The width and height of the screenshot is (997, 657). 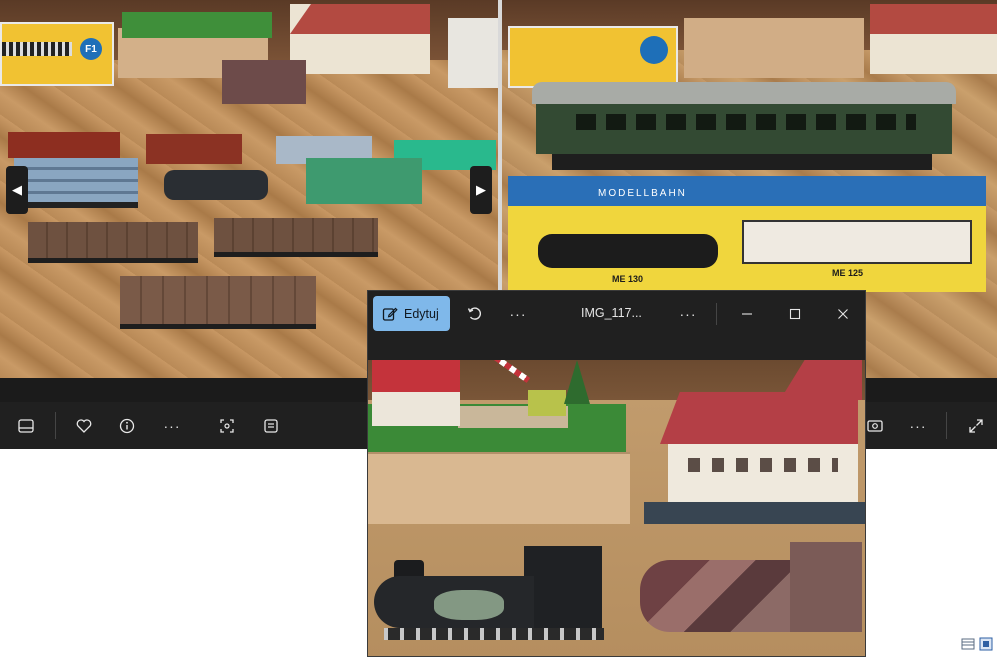 I want to click on filmstrip-icon, so click(x=26, y=425).